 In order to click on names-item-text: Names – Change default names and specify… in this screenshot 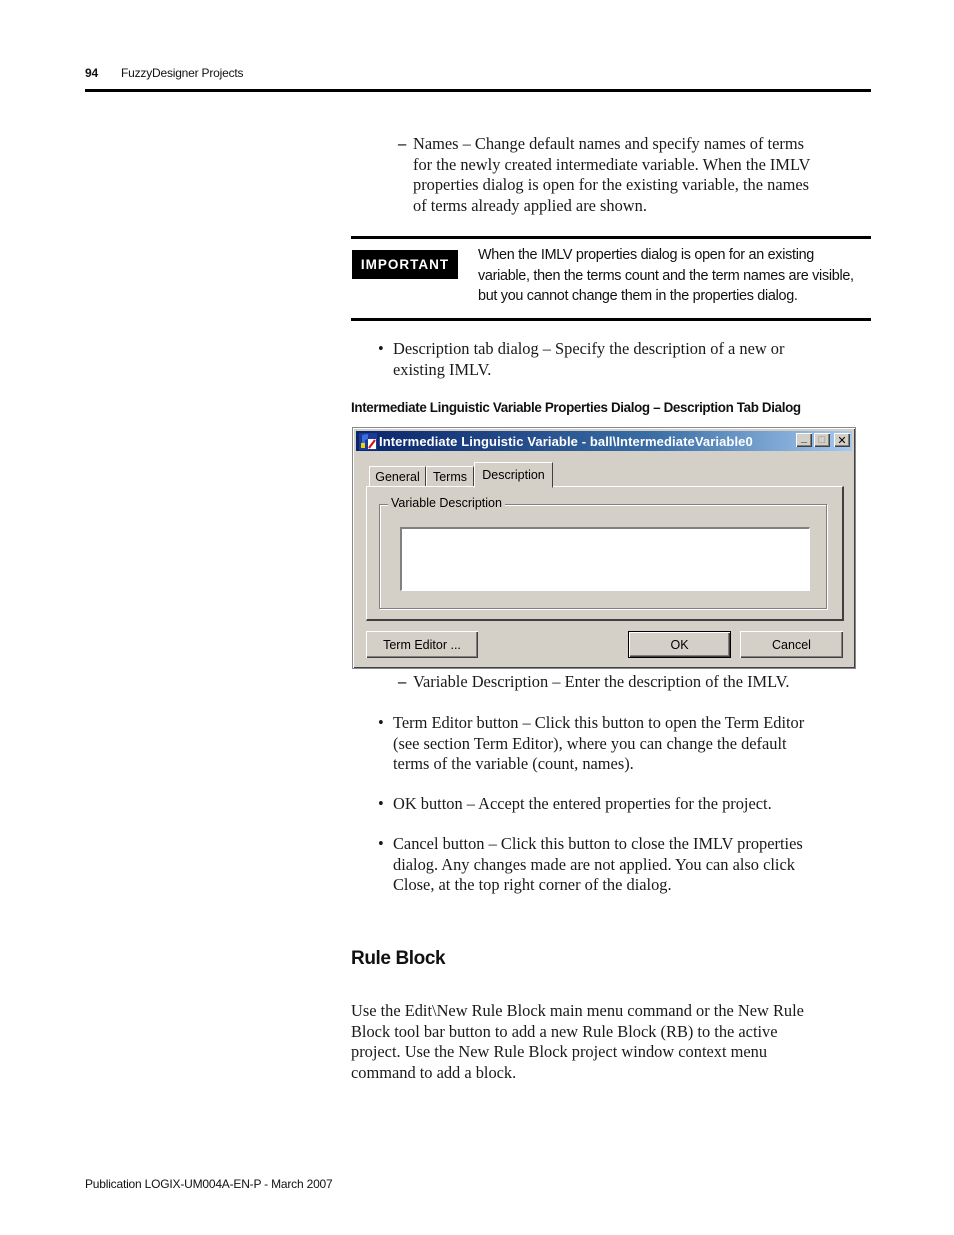, I will do `click(648, 175)`.